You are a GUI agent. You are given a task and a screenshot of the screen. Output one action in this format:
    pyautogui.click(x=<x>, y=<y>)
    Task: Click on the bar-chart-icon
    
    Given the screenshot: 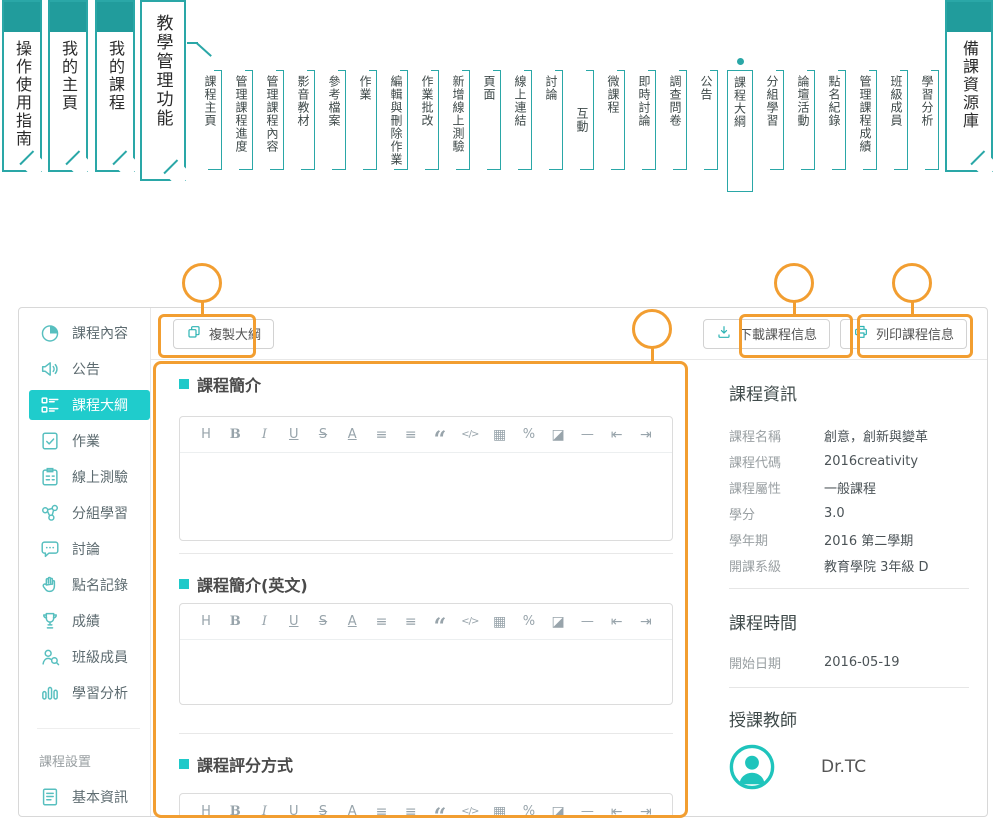 What is the action you would take?
    pyautogui.click(x=50, y=693)
    